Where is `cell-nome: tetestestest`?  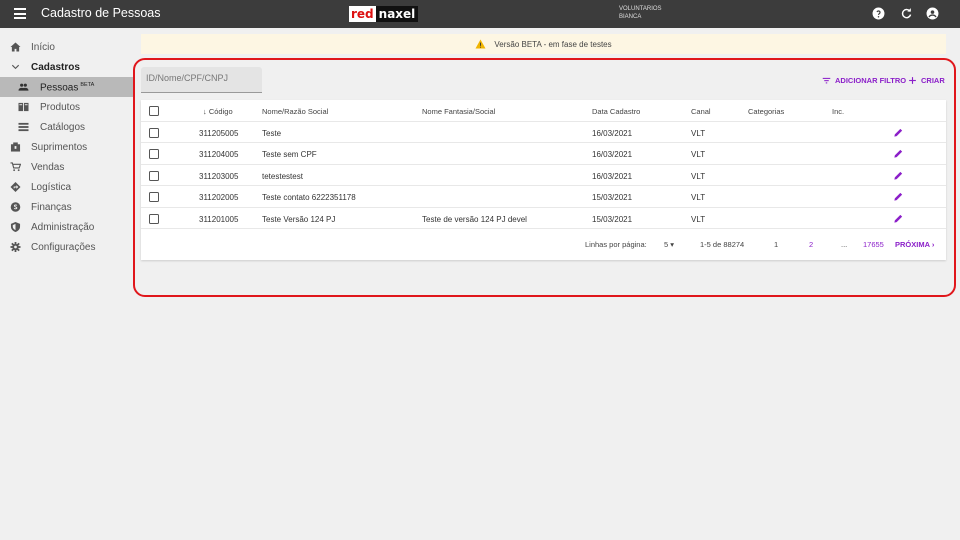
cell-nome: tetestestest is located at coordinates (282, 176).